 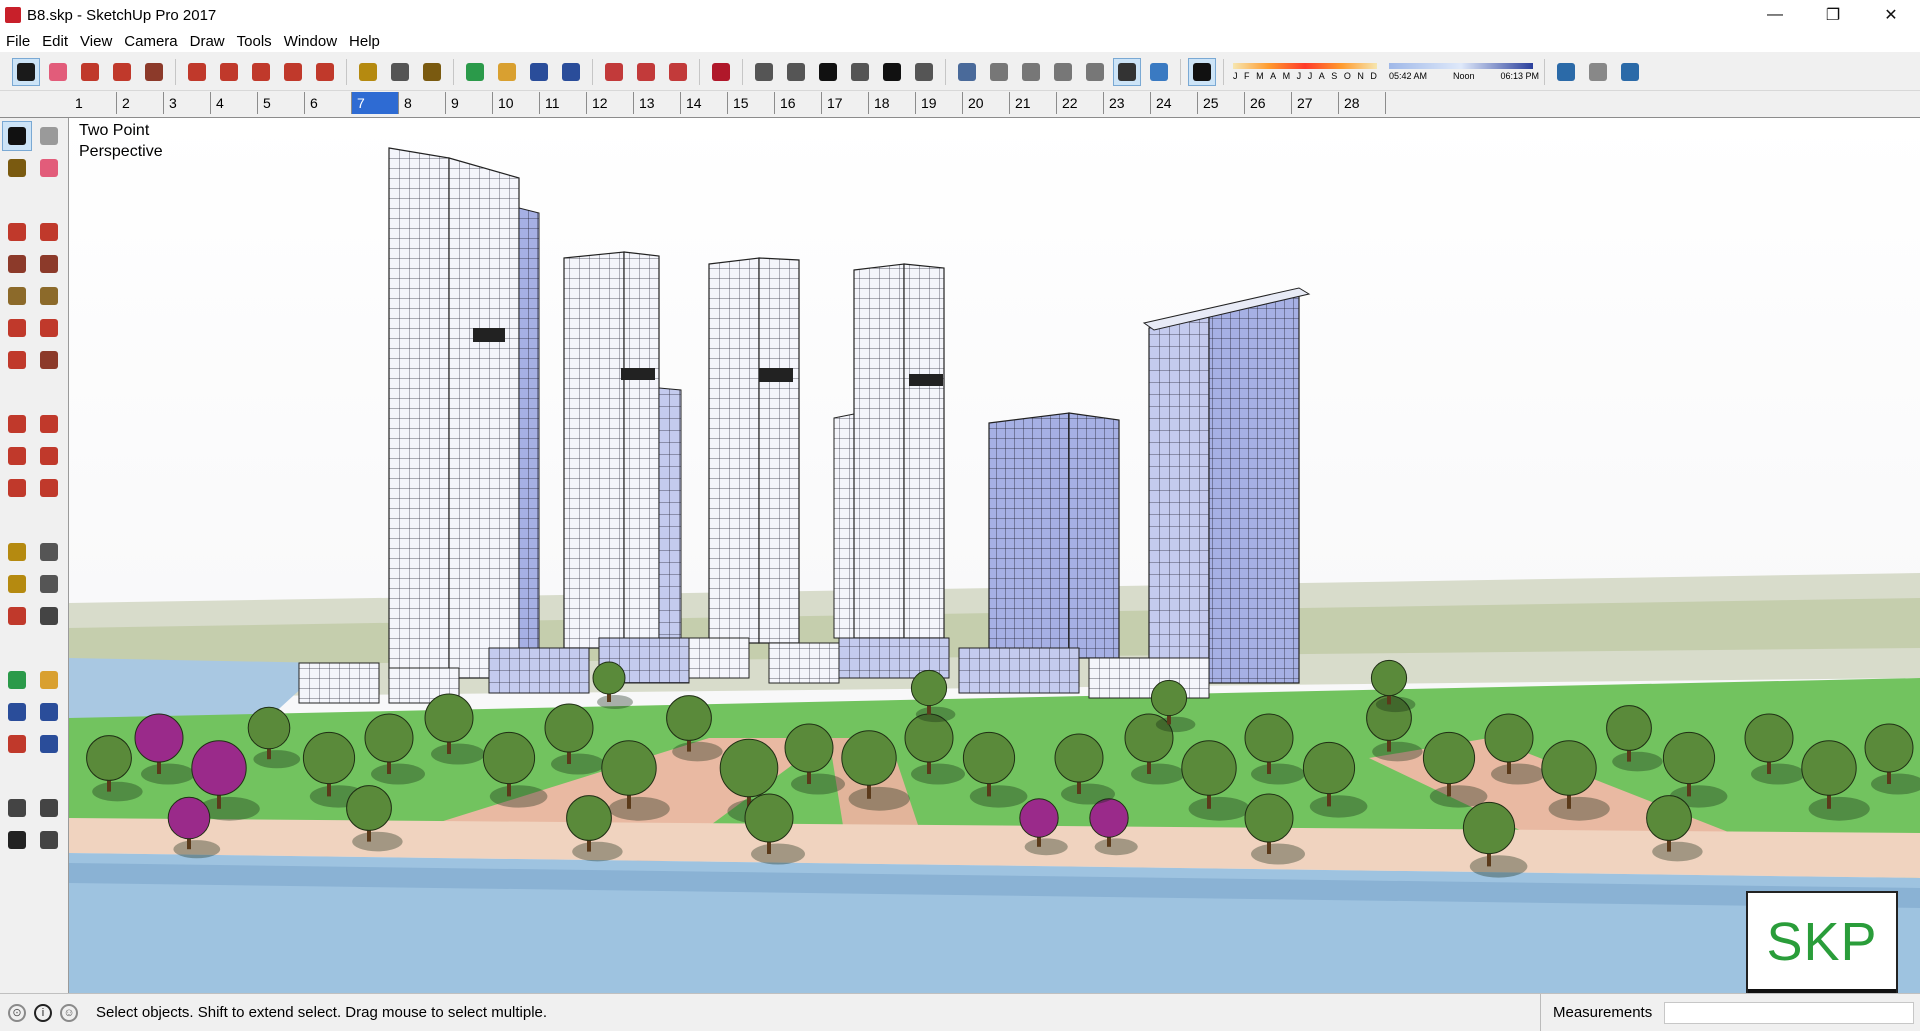 What do you see at coordinates (49, 168) in the screenshot?
I see `eraser-tool-button` at bounding box center [49, 168].